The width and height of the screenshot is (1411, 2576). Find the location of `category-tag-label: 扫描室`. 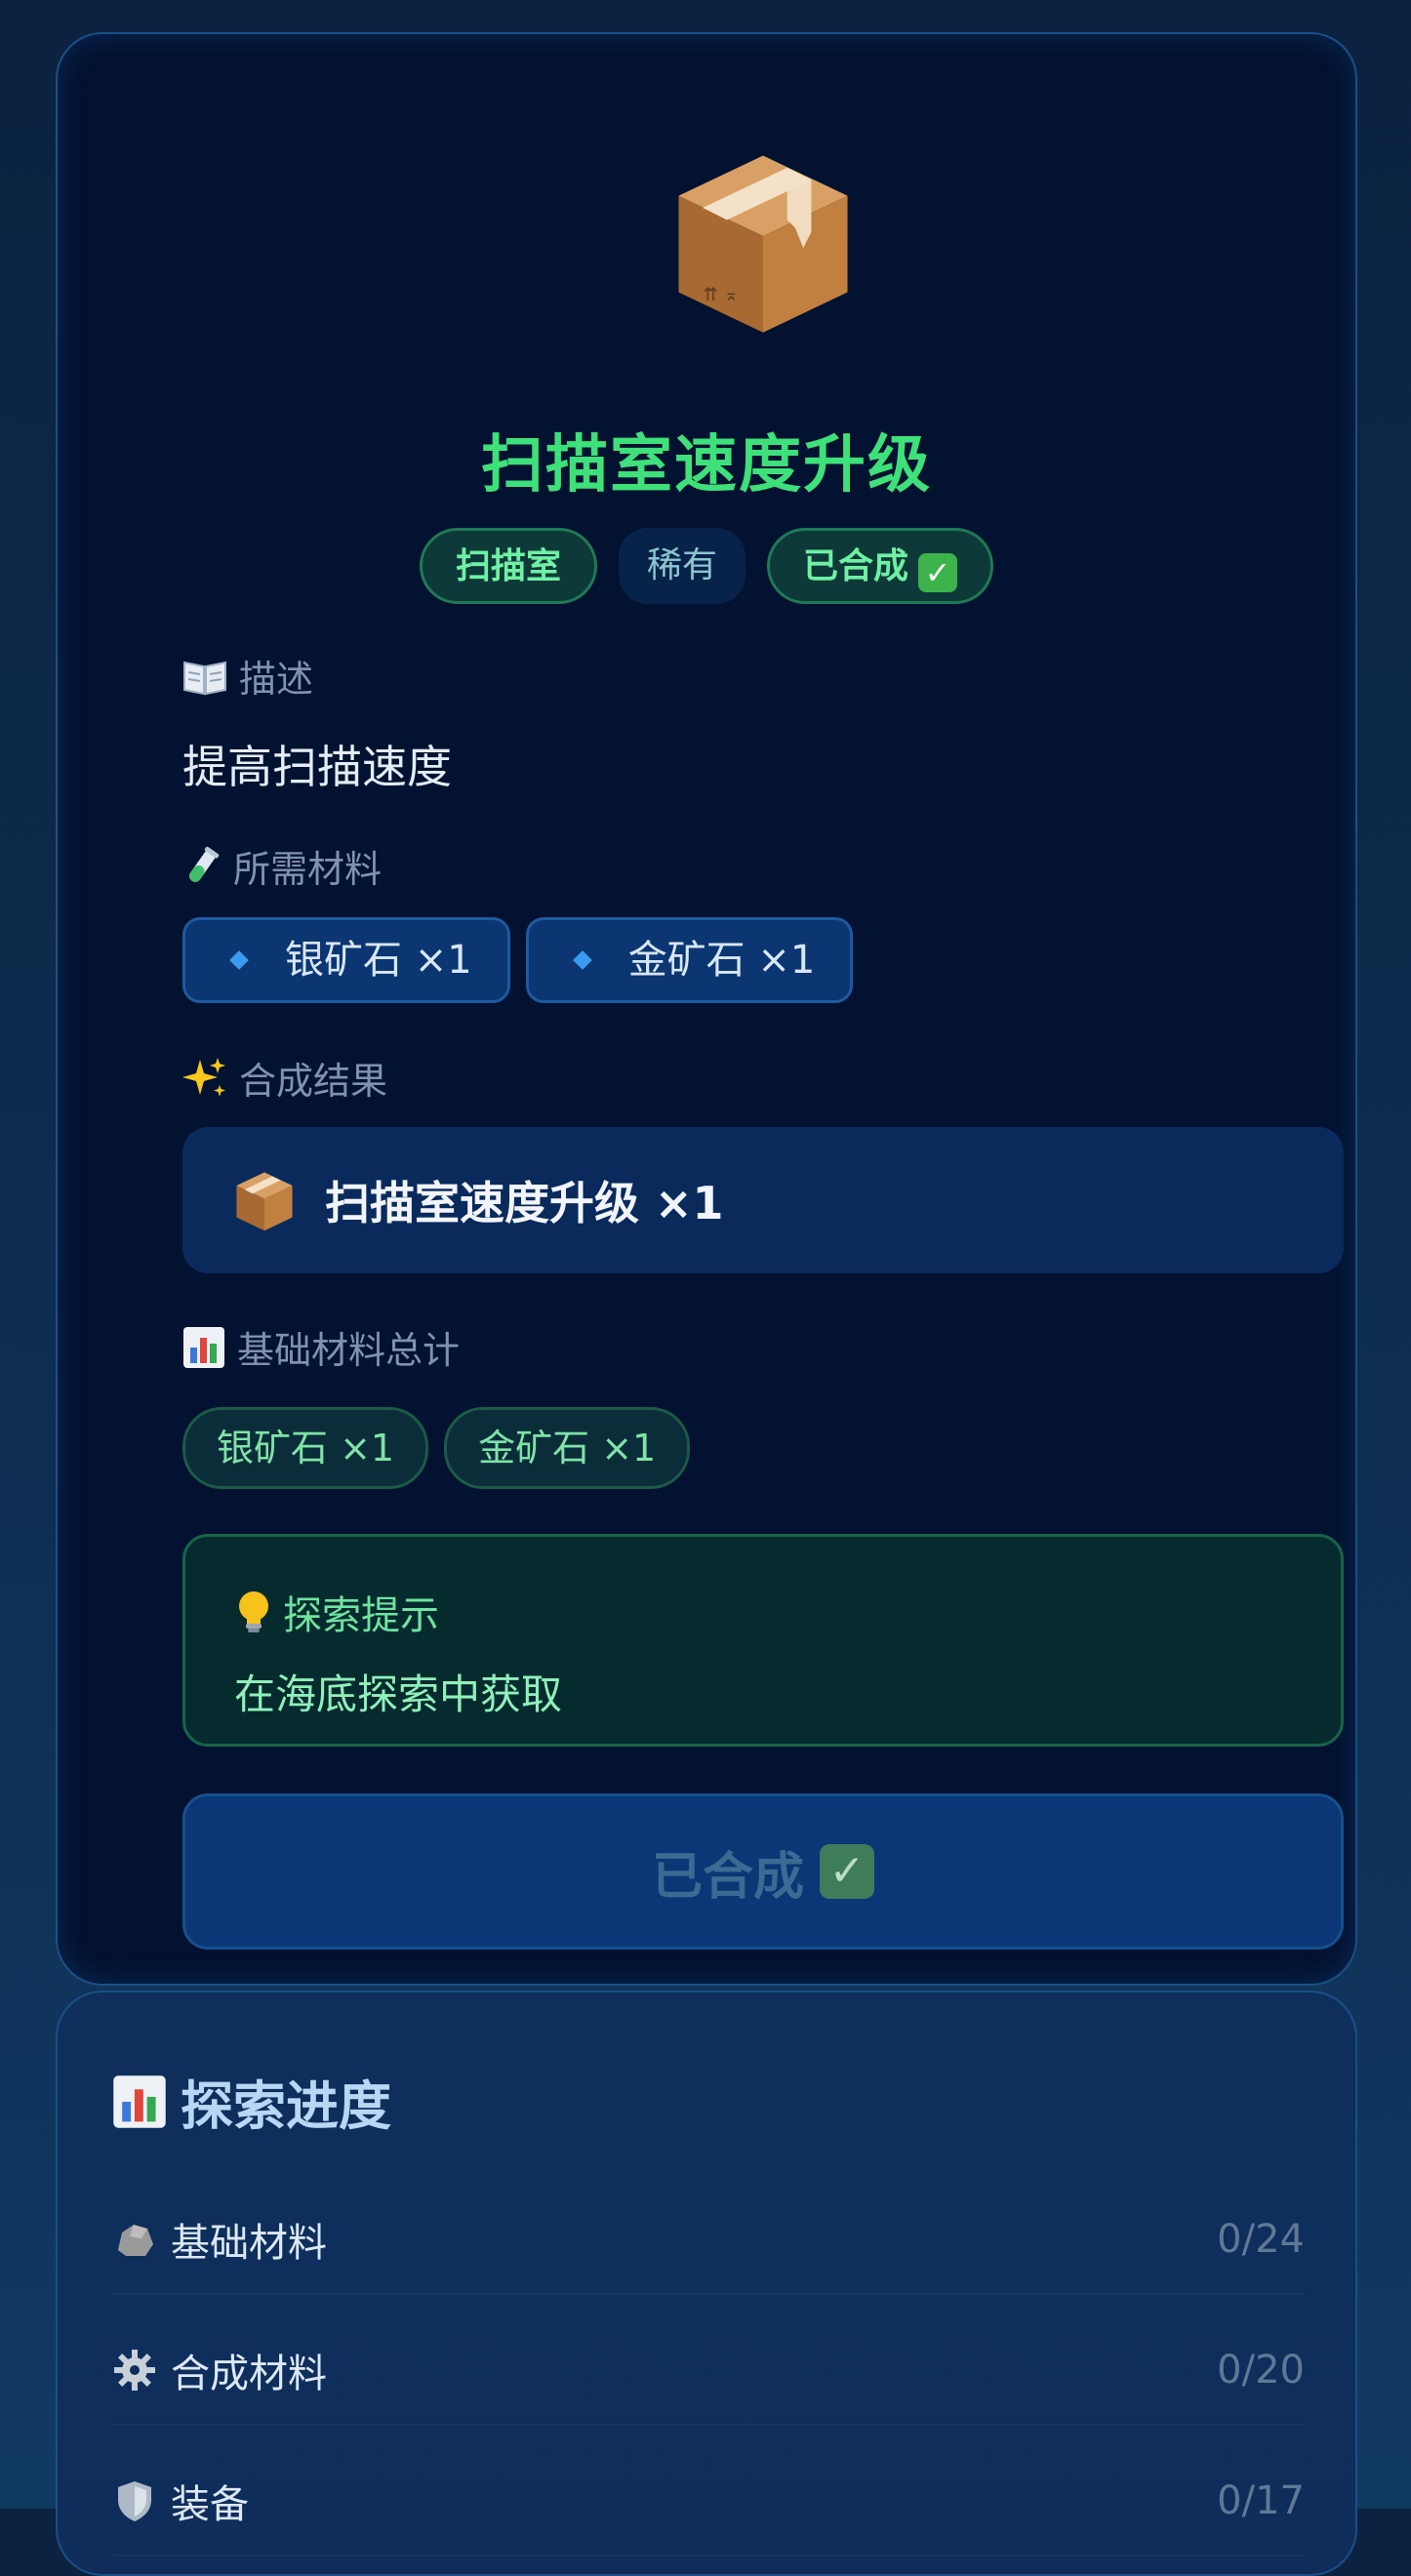

category-tag-label: 扫描室 is located at coordinates (508, 566).